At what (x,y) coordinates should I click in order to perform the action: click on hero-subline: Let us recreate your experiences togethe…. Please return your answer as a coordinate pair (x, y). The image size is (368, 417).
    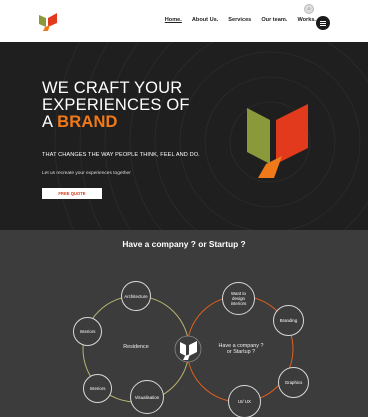
    Looking at the image, I should click on (86, 173).